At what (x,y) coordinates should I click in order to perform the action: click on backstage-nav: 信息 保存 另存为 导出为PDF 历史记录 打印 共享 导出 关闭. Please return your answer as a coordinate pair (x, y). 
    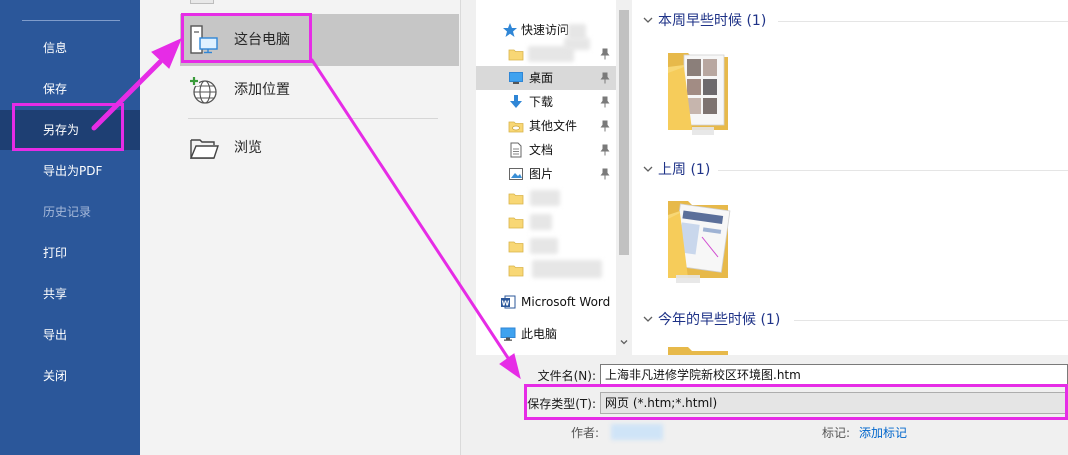
    Looking at the image, I should click on (70, 227).